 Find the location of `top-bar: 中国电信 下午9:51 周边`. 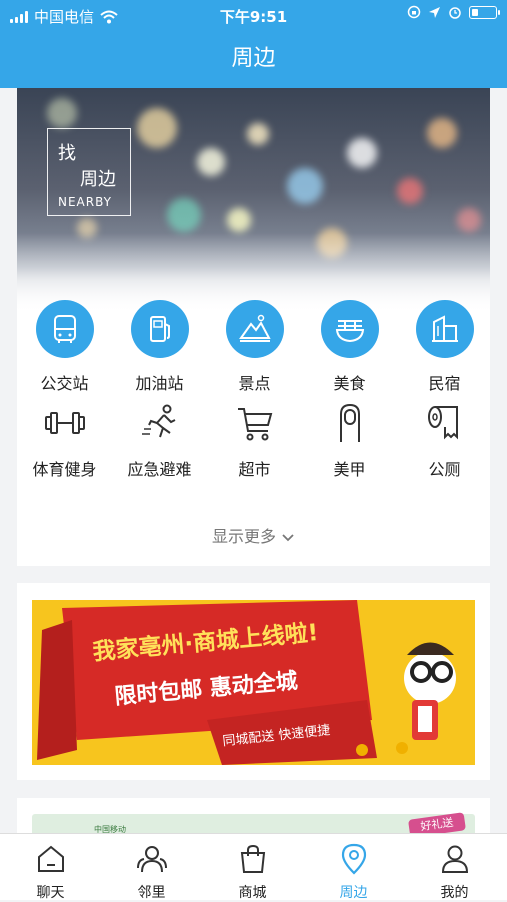

top-bar: 中国电信 下午9:51 周边 is located at coordinates (253, 44).